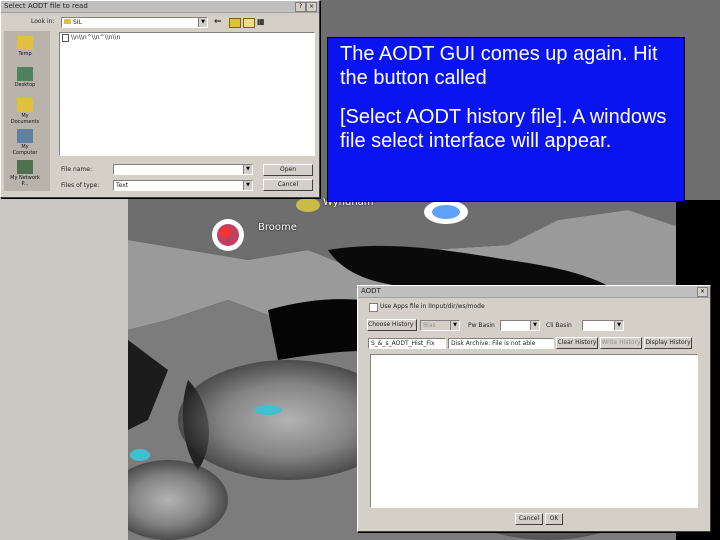 Image resolution: width=720 pixels, height=540 pixels. Describe the element at coordinates (554, 519) in the screenshot. I see `ok-button: OK` at that location.